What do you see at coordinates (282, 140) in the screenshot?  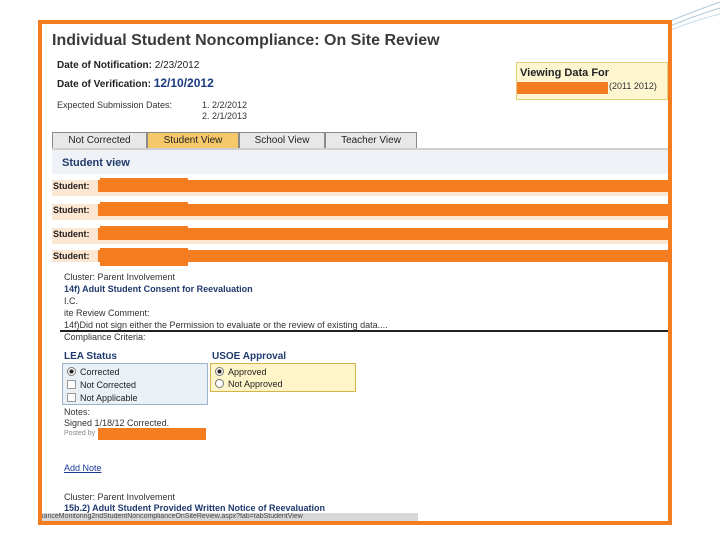 I see `tab-school-view: School View` at bounding box center [282, 140].